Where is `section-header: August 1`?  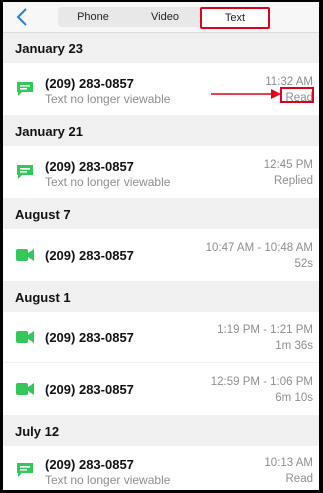 section-header: August 1 is located at coordinates (161, 297).